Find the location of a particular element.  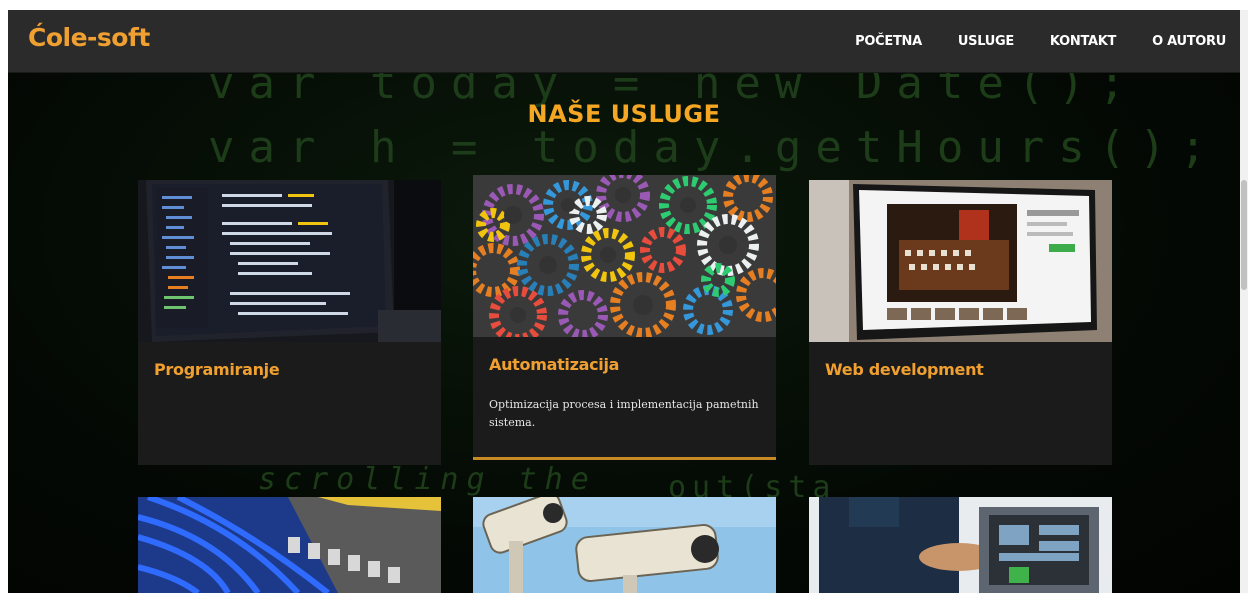

web-monitor-image is located at coordinates (960, 261).